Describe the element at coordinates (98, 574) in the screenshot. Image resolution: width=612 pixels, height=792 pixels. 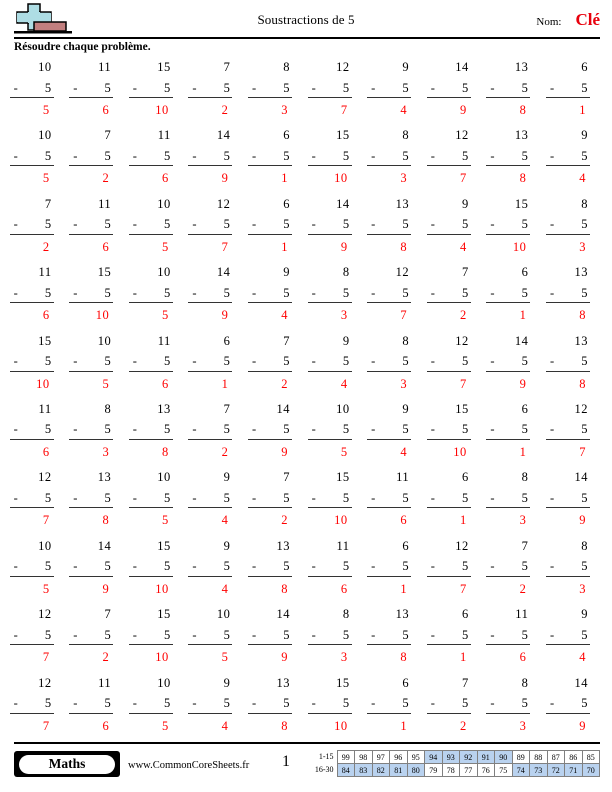
I see `problem-cell: 14 - 5 9` at that location.